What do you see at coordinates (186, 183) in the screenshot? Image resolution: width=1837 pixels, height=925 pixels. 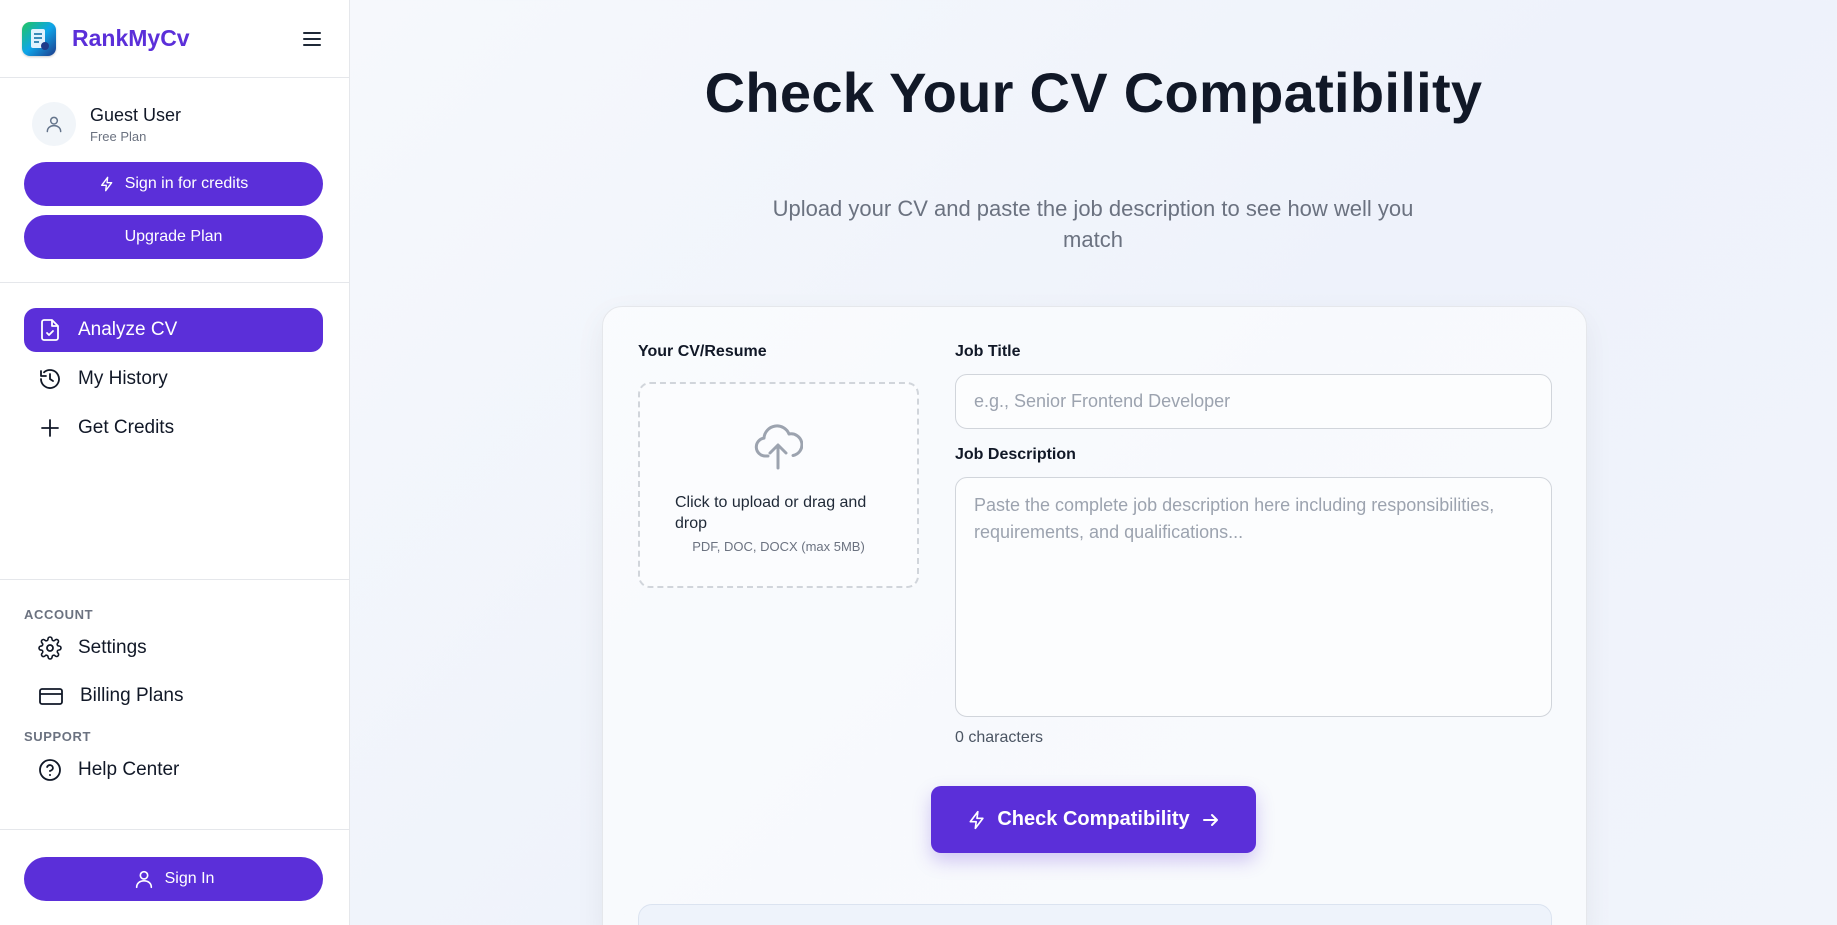 I see `sign-in-for-credits-label: Sign in for credits` at bounding box center [186, 183].